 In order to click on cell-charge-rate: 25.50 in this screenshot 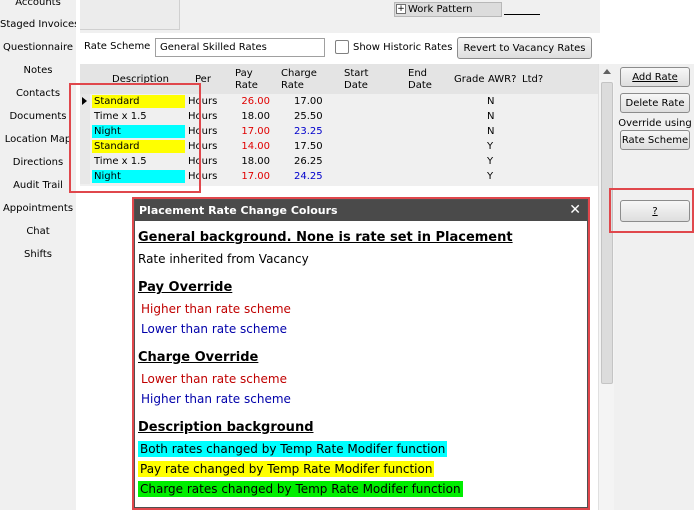, I will do `click(308, 116)`.